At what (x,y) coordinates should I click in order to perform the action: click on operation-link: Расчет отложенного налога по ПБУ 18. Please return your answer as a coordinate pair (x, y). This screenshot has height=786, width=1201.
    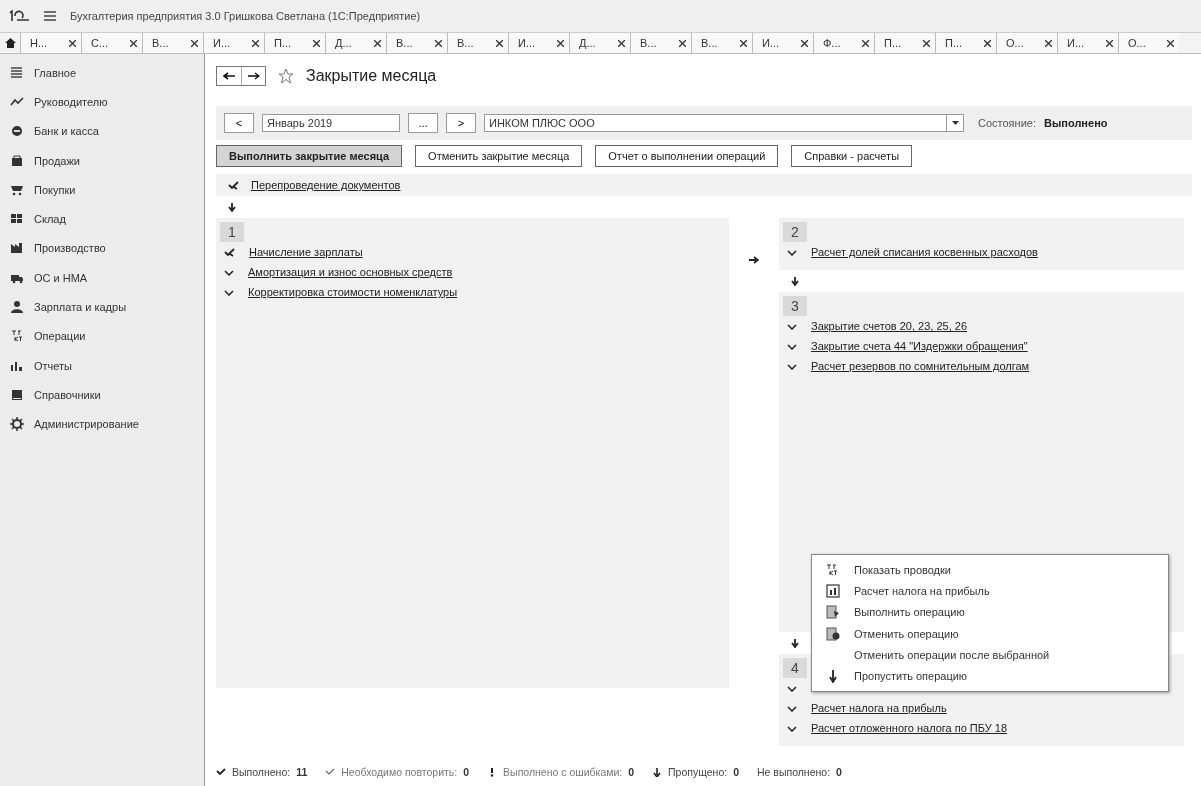
    Looking at the image, I should click on (909, 728).